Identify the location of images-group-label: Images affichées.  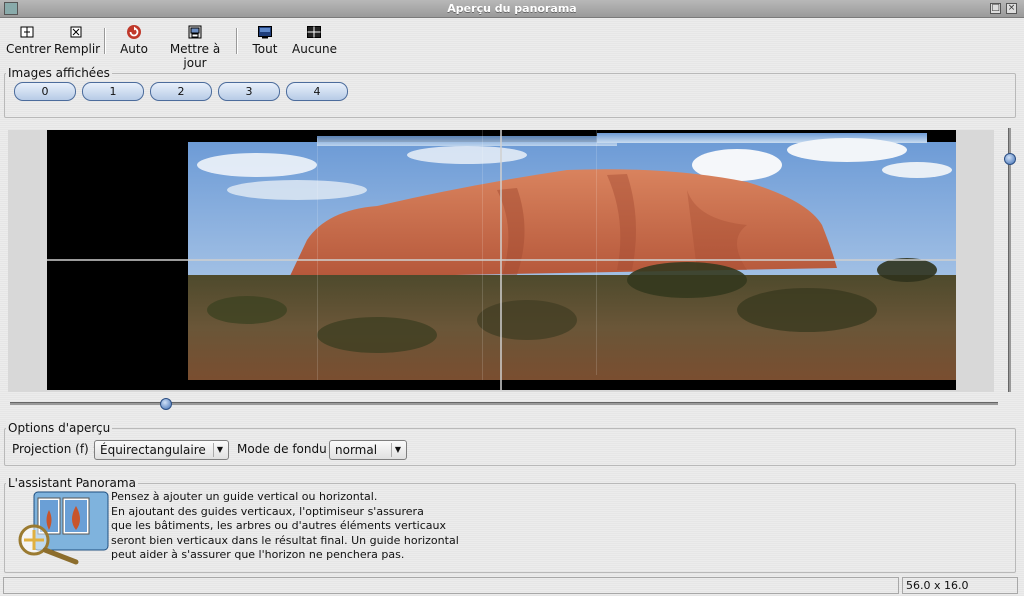
(59, 73).